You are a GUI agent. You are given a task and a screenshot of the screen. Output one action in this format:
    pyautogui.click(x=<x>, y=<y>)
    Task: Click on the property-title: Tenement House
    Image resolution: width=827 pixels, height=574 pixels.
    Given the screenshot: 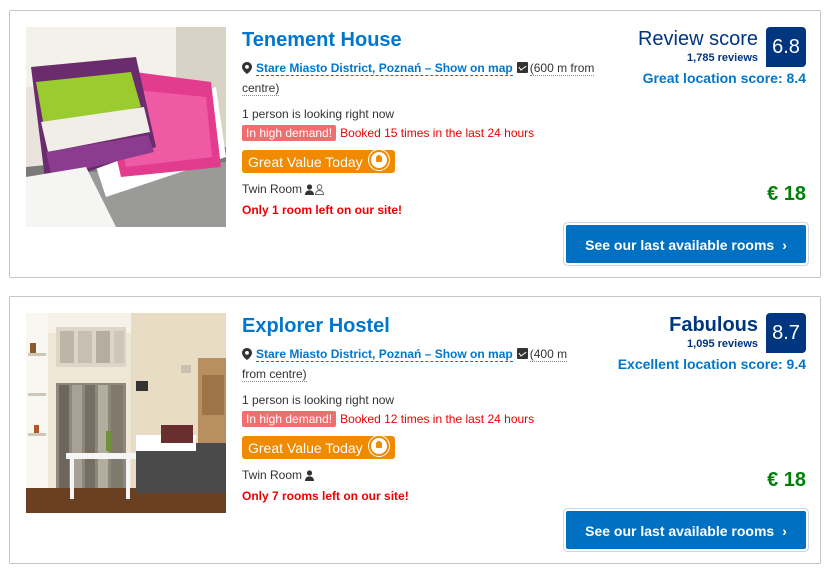 What is the action you would take?
    pyautogui.click(x=422, y=40)
    